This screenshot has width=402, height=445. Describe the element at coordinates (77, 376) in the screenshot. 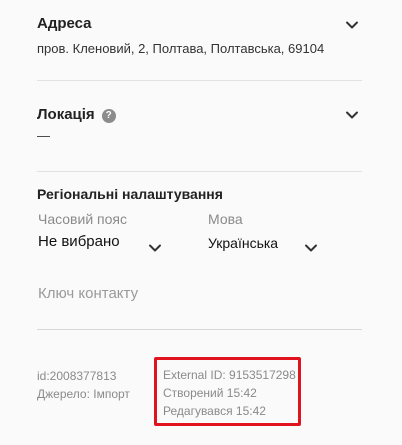

I see `contact-id: id:2008377813` at that location.